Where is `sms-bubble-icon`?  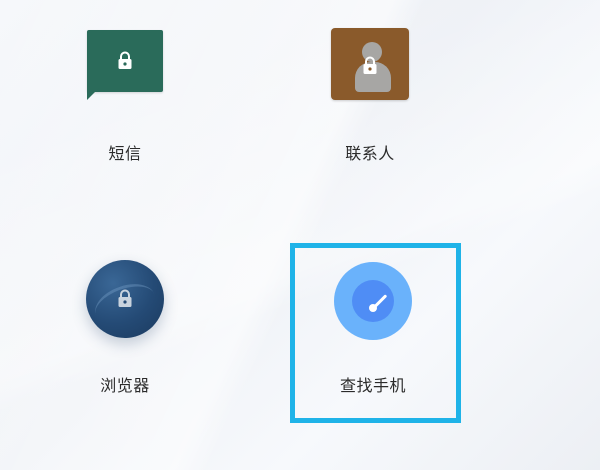 sms-bubble-icon is located at coordinates (125, 68).